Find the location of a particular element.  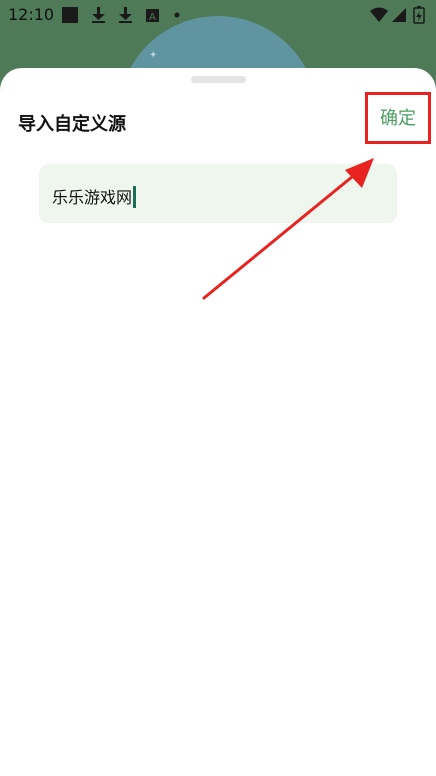

text-cursor is located at coordinates (135, 197).